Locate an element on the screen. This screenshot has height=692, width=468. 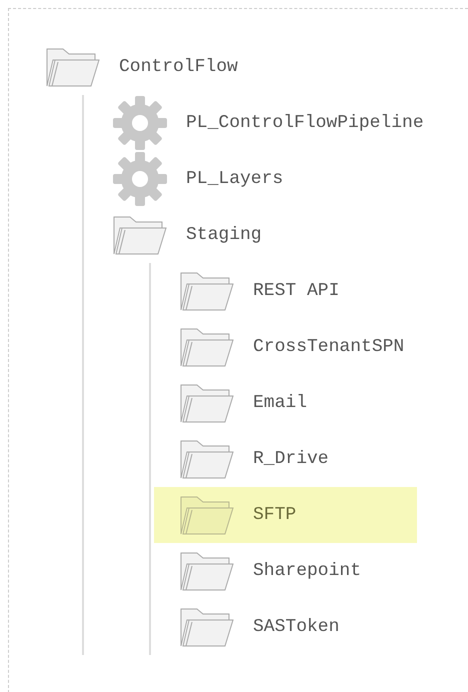
tree-item: PL_ControlFlowPipeline is located at coordinates (257, 123).